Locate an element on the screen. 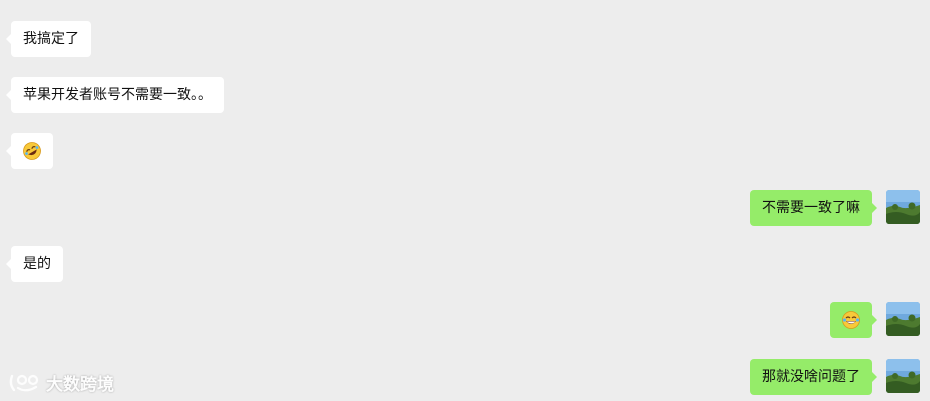 The width and height of the screenshot is (930, 401). outgoing-message: 不需要一致了嘛 is located at coordinates (835, 208).